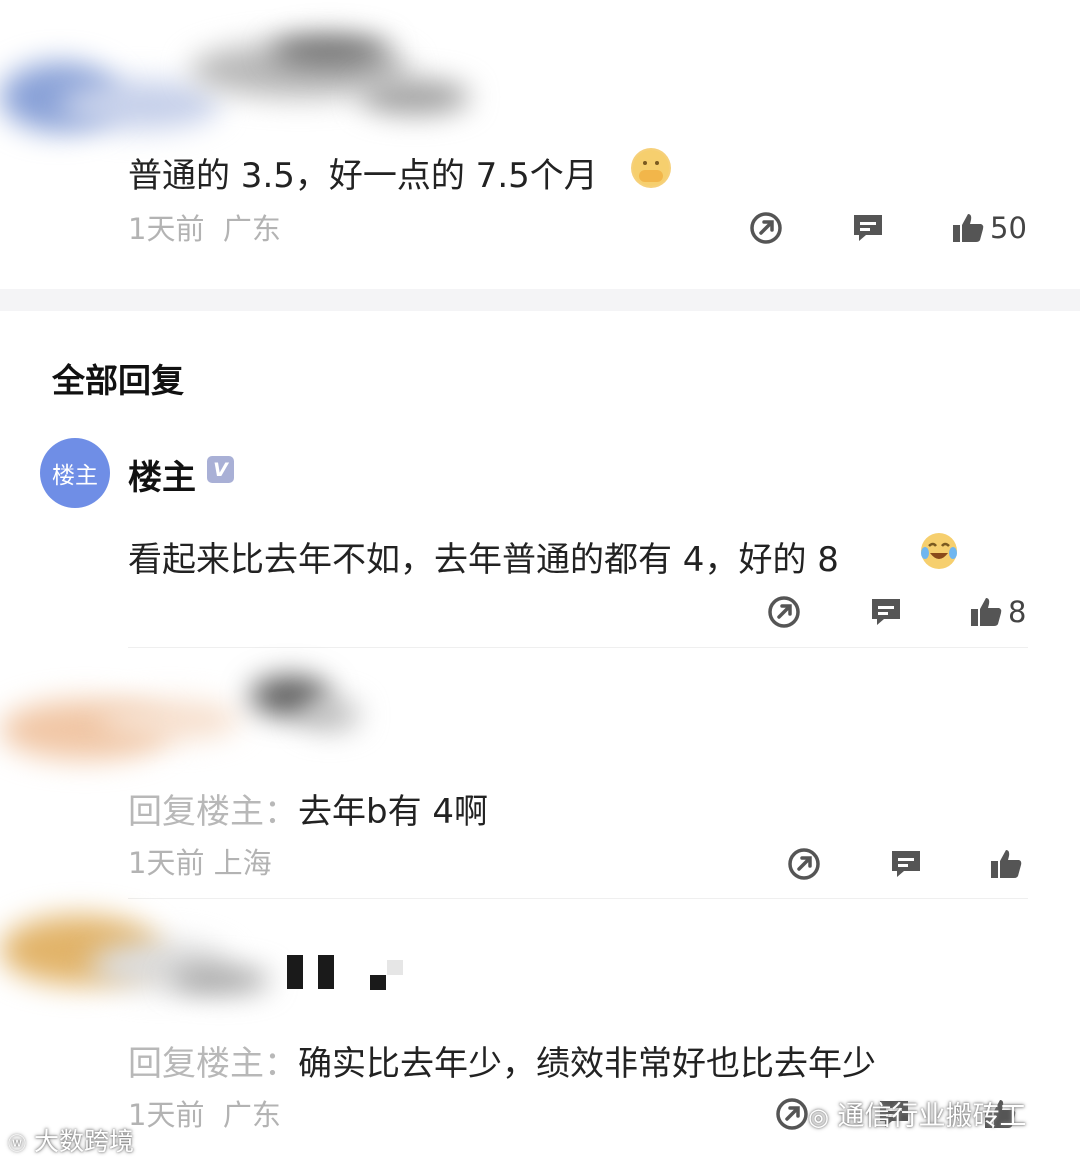  What do you see at coordinates (502, 1064) in the screenshot?
I see `reply-text: 回复楼主：确实比去年少，绩效非常好也比去年少` at bounding box center [502, 1064].